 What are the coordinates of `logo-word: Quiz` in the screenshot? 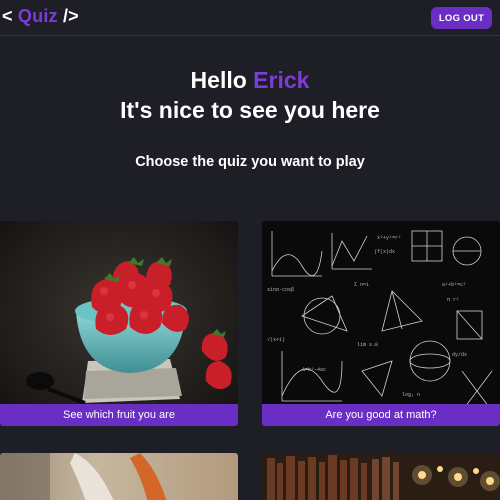 It's located at (37, 16).